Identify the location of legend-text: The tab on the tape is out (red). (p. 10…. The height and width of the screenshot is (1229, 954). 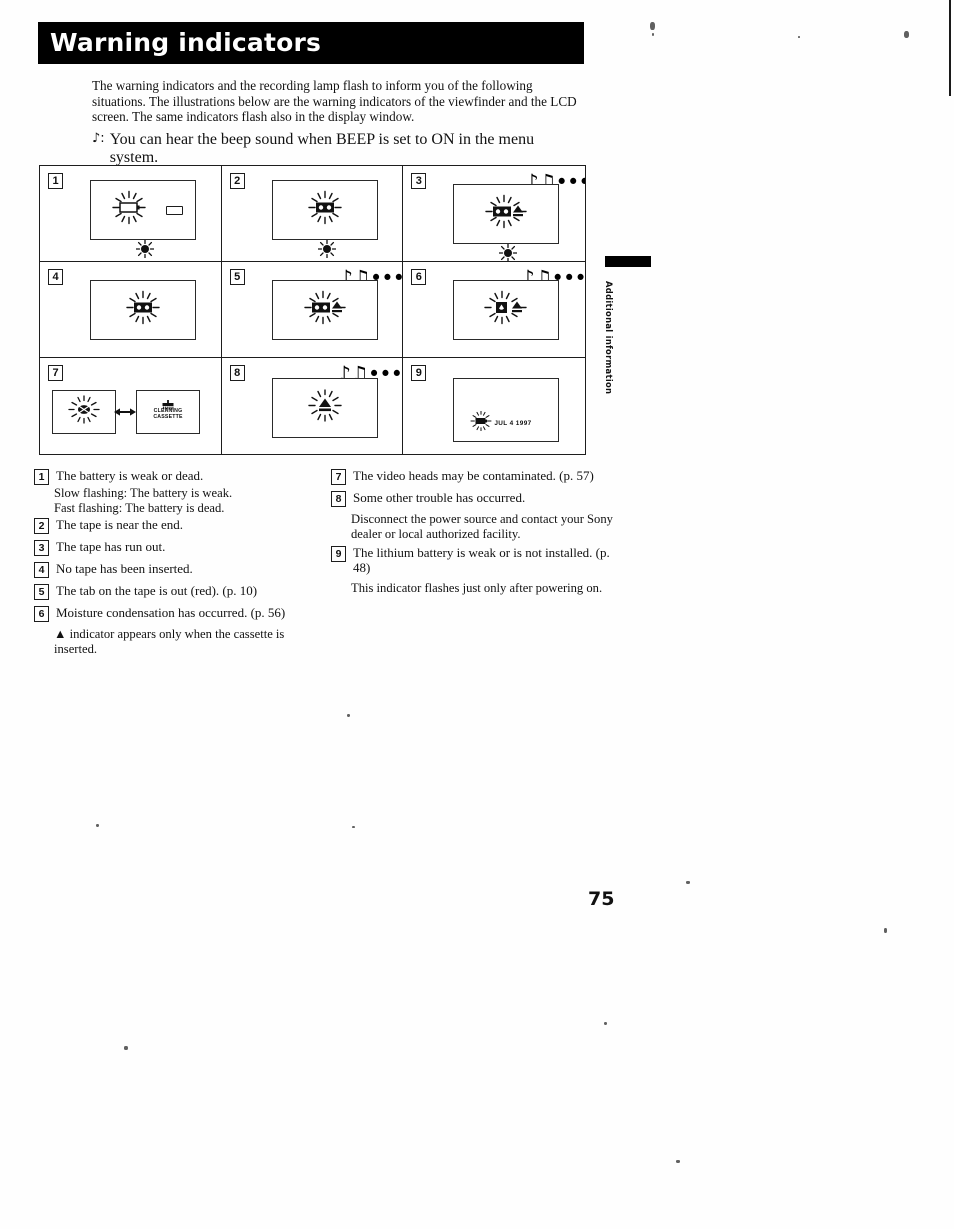
(157, 590).